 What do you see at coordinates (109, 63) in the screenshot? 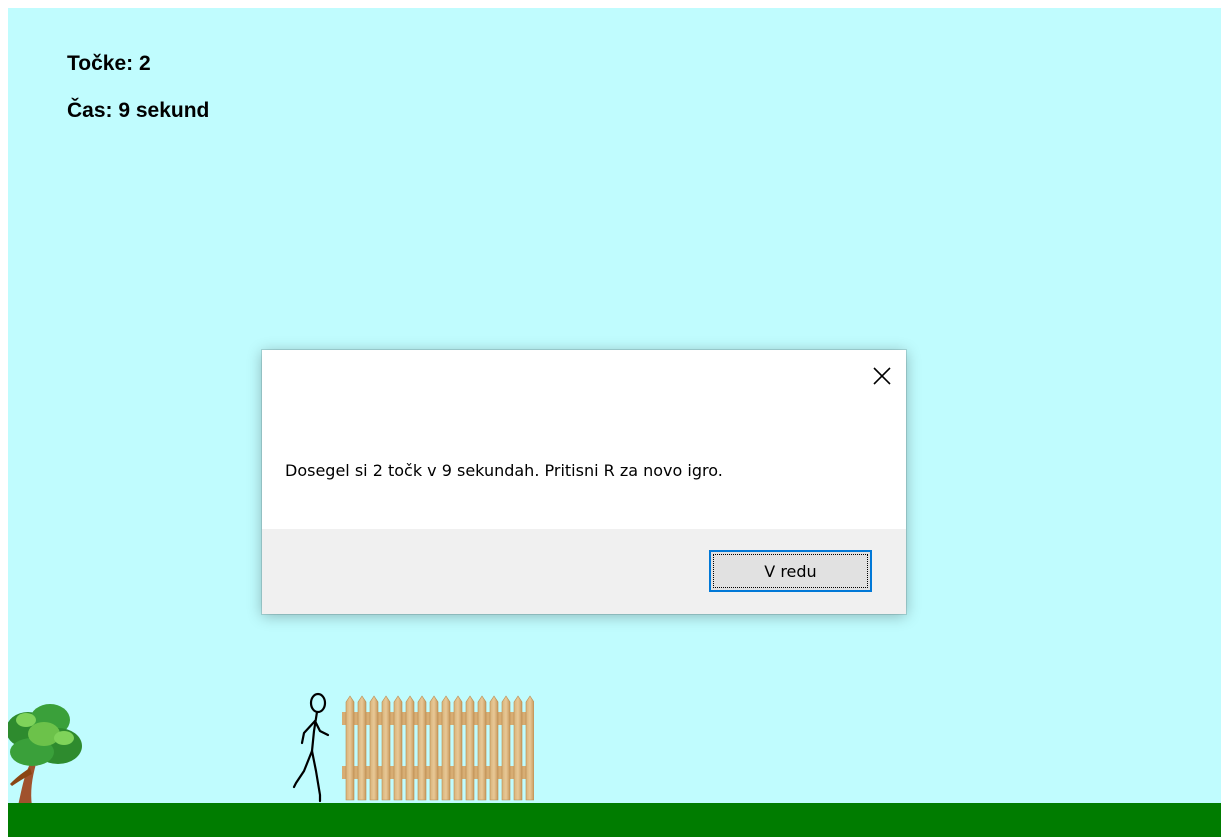
I see `score-label: Točke: 2` at bounding box center [109, 63].